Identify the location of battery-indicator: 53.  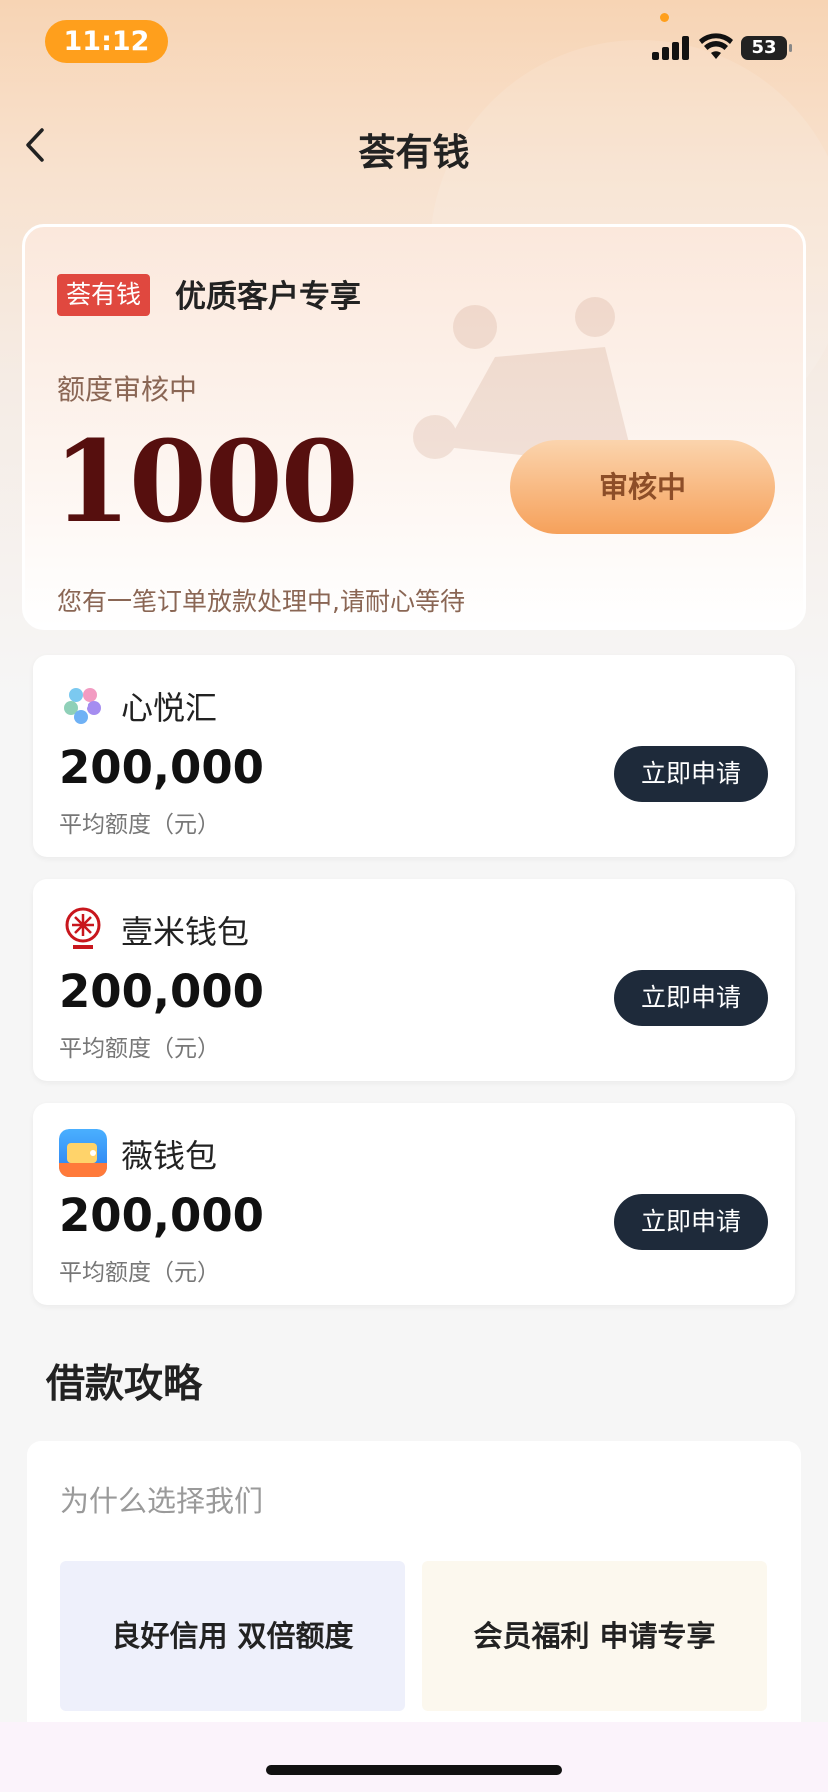
(766, 48).